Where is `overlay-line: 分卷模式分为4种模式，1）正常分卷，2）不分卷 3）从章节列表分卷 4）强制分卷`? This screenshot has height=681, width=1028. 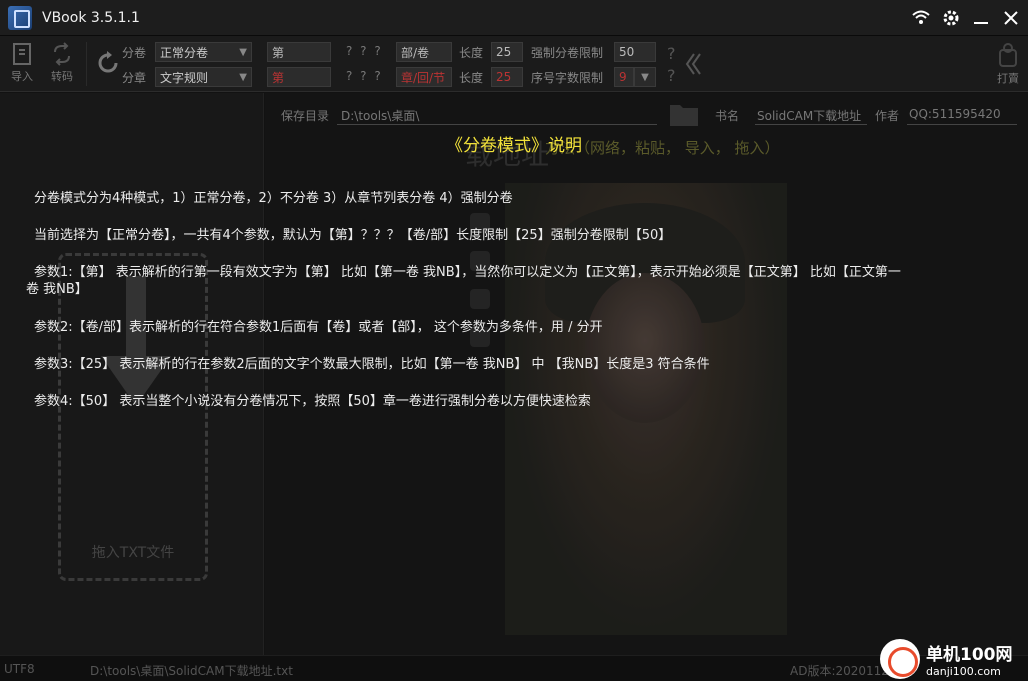
overlay-line: 分卷模式分为4种模式，1）正常分卷，2）不分卷 3）从章节列表分卷 4）强制分卷 is located at coordinates (273, 198).